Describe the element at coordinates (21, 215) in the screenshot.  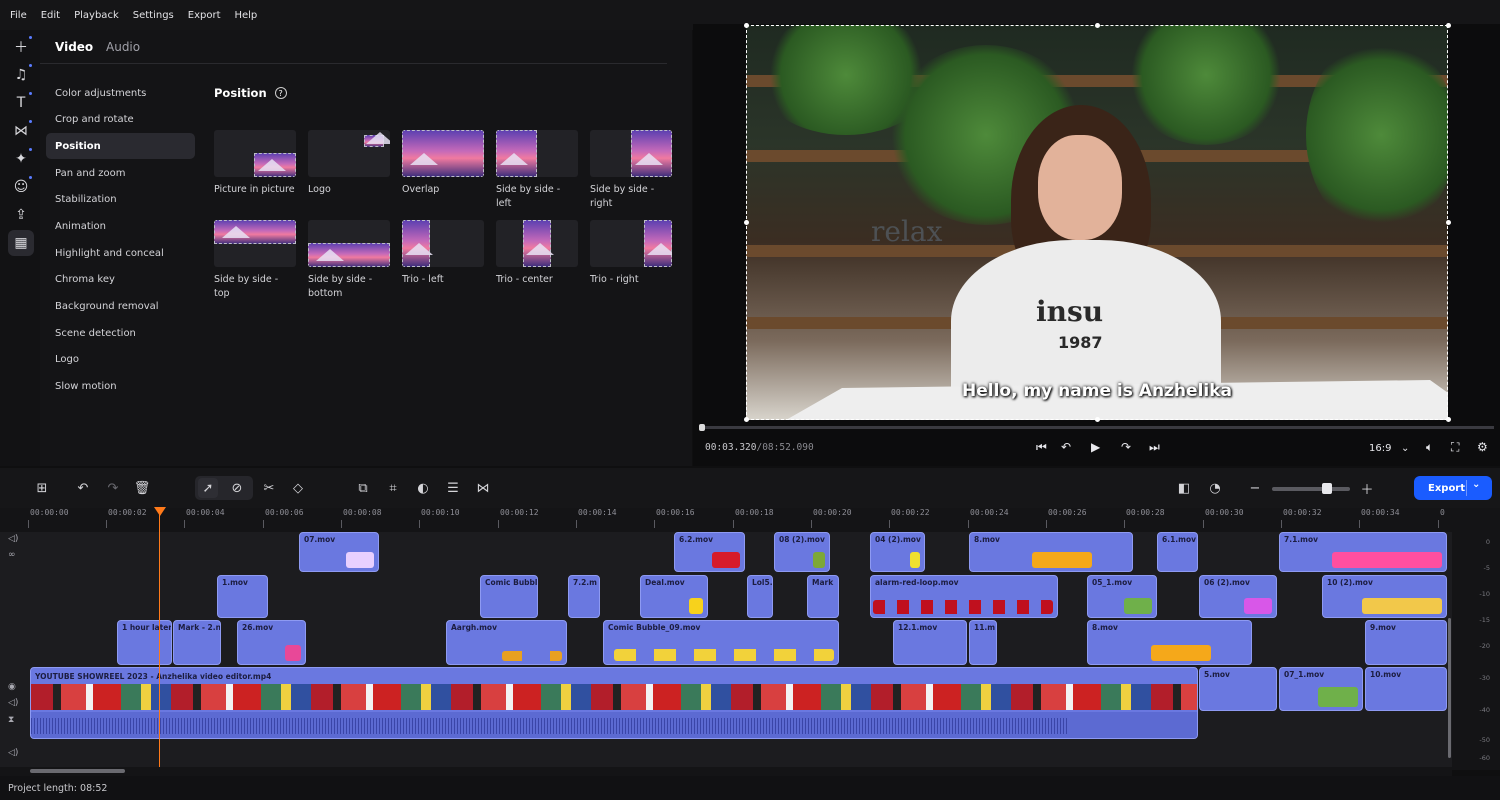
I see `export-icon: ⇪` at that location.